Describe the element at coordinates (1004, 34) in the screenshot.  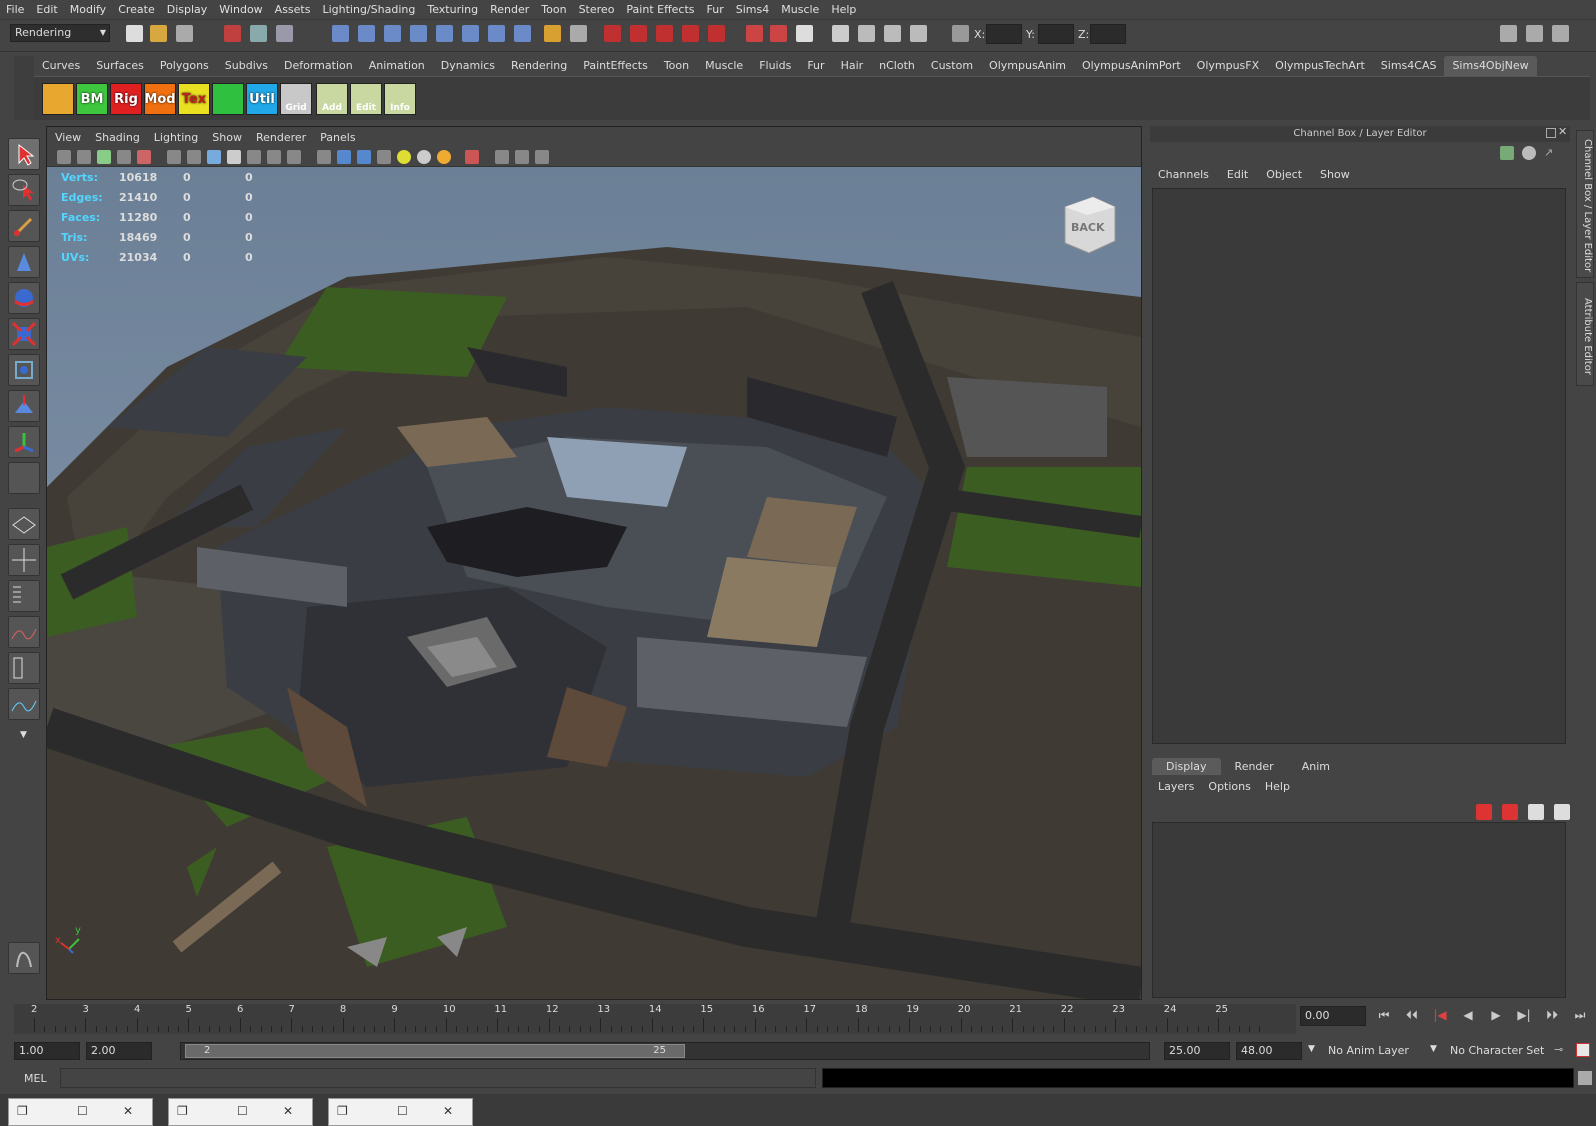
I see `x-field` at that location.